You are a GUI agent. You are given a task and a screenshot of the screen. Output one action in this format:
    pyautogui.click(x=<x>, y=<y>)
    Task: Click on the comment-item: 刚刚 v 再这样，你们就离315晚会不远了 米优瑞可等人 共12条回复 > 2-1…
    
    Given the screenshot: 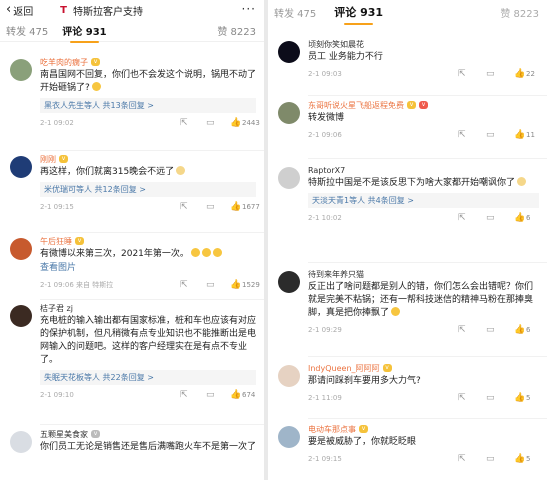 What is the action you would take?
    pyautogui.click(x=132, y=192)
    